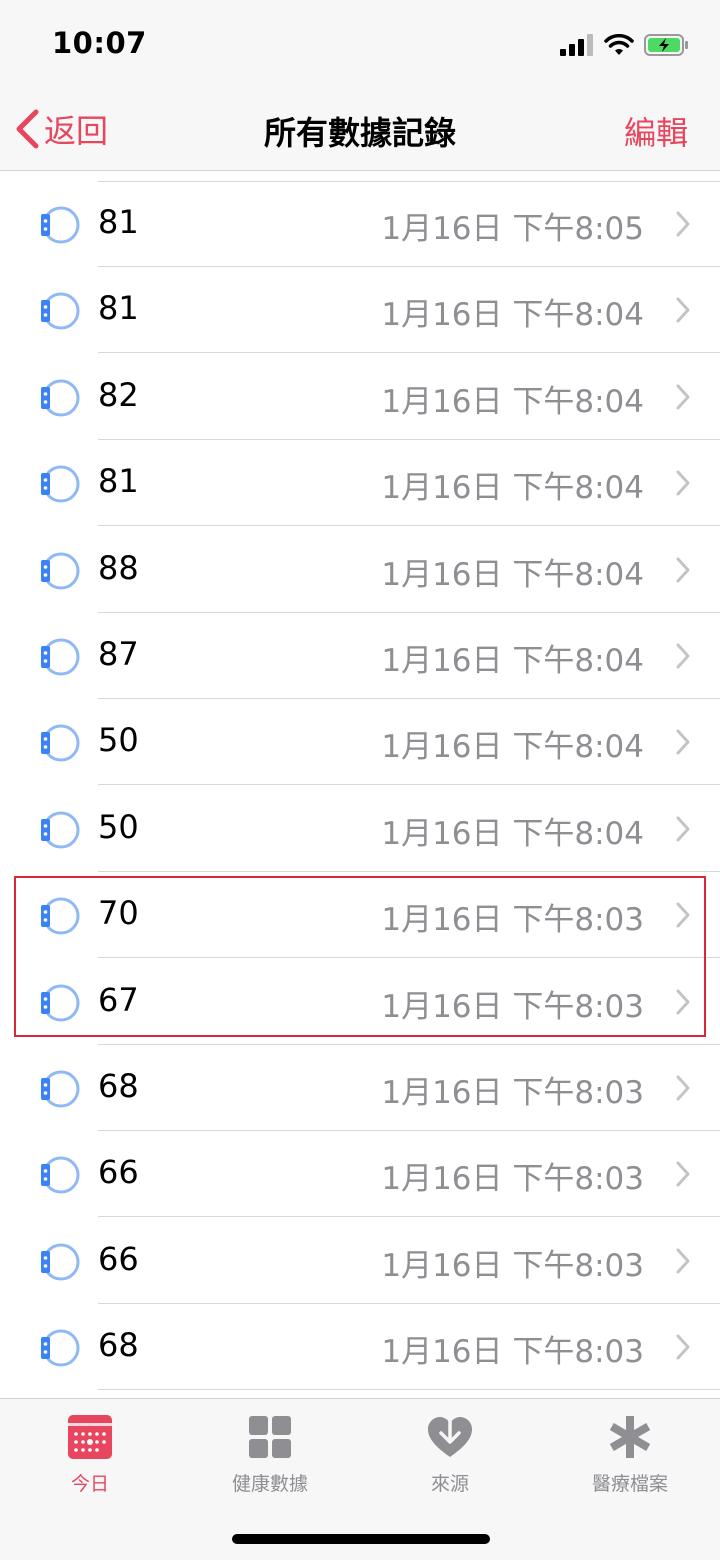  I want to click on wifi-icon, so click(619, 44).